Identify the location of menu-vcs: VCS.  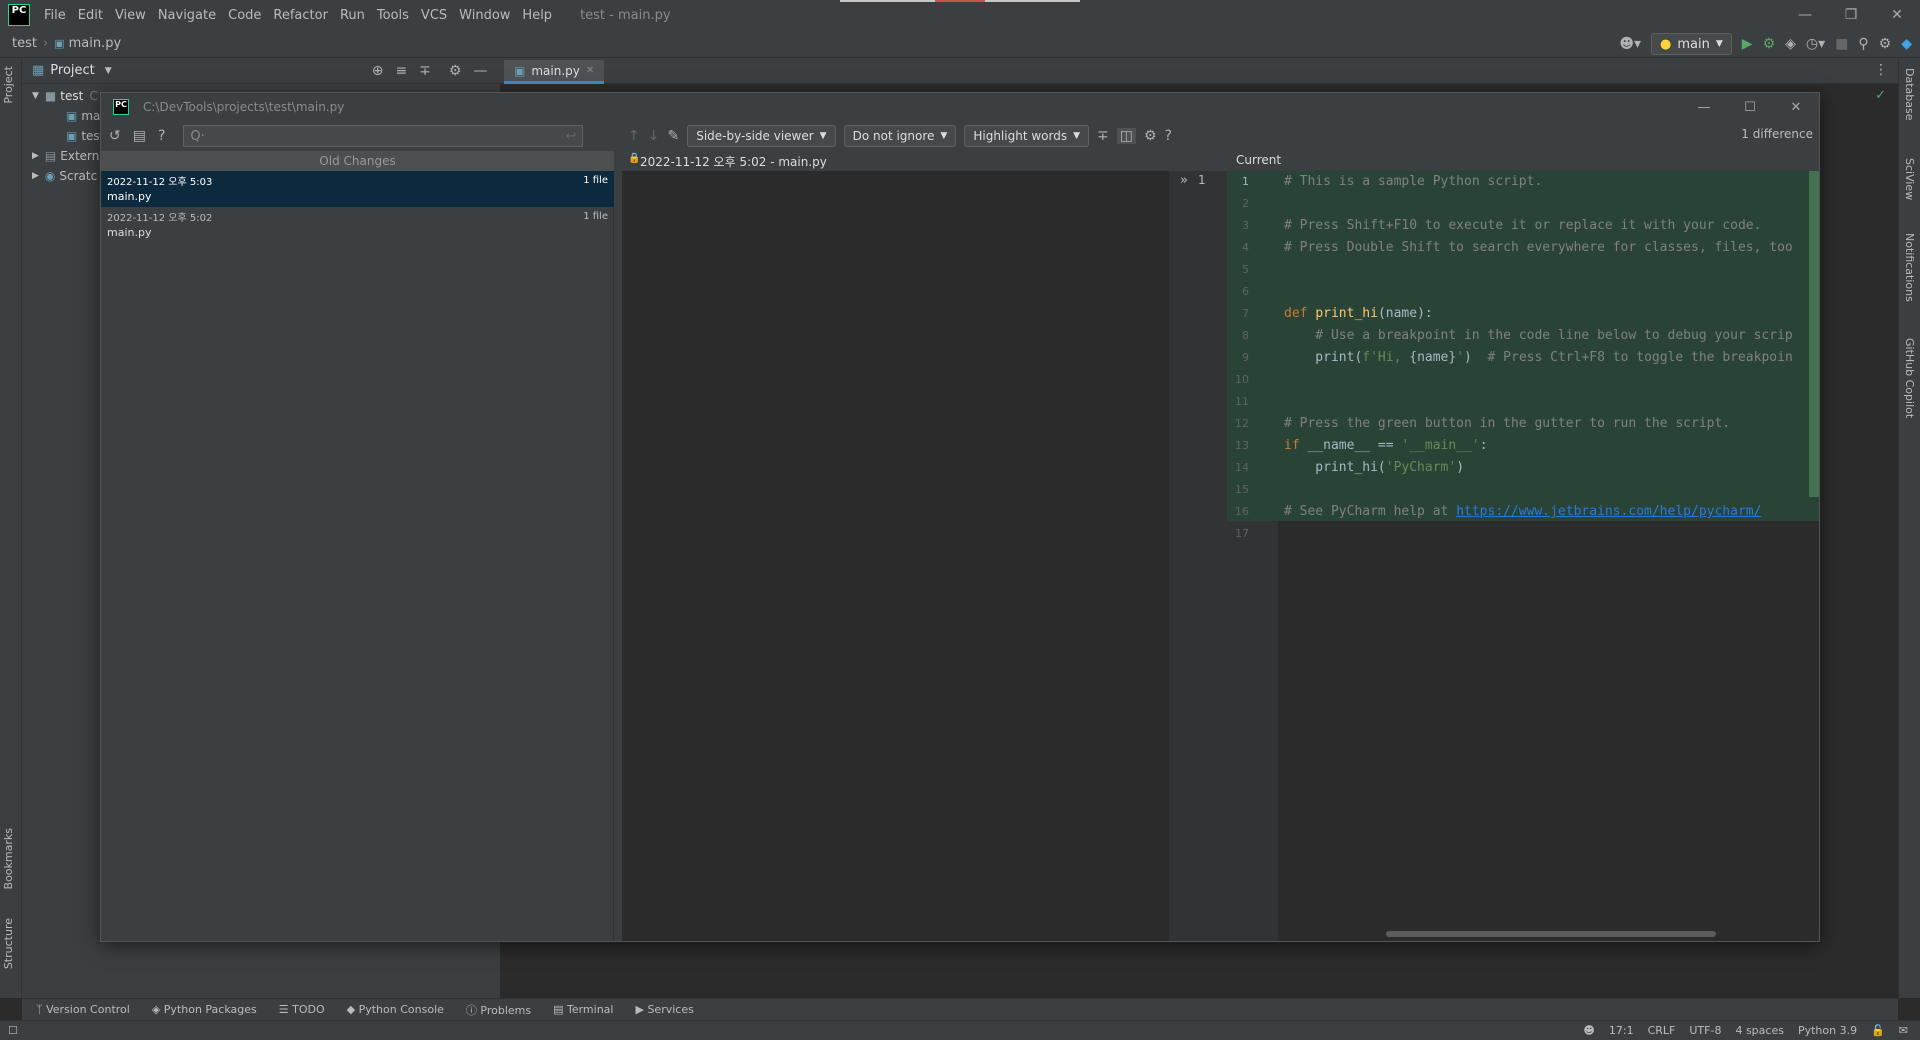
(434, 15).